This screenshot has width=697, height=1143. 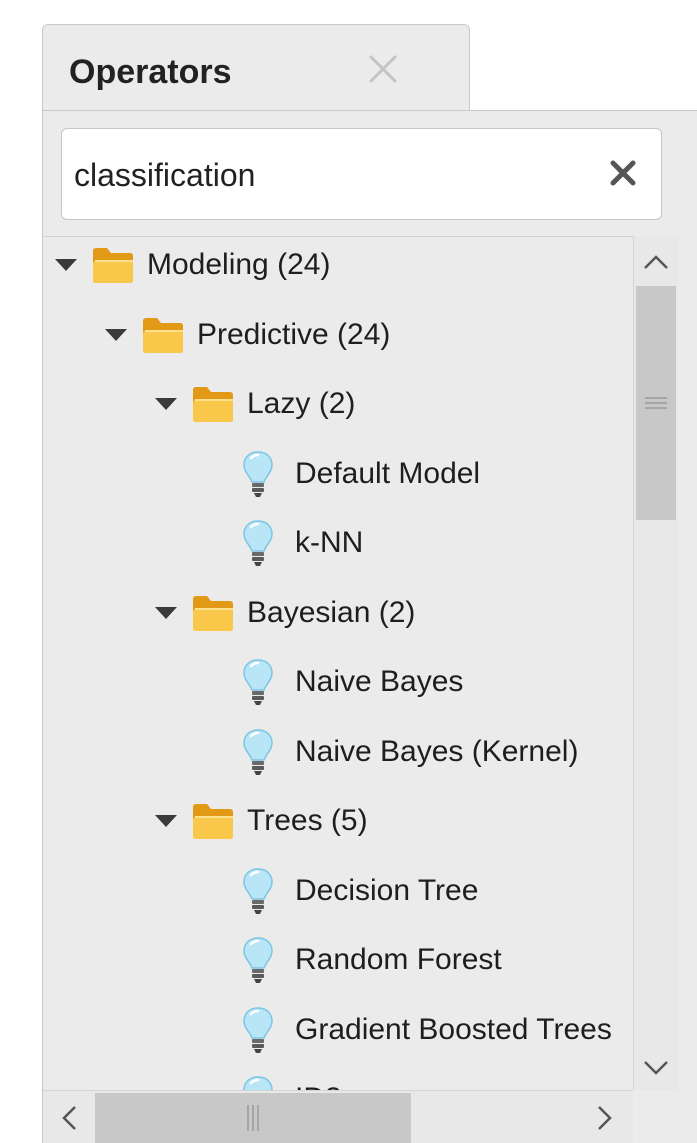 I want to click on horizontal-scroll-thumb, so click(x=253, y=1118).